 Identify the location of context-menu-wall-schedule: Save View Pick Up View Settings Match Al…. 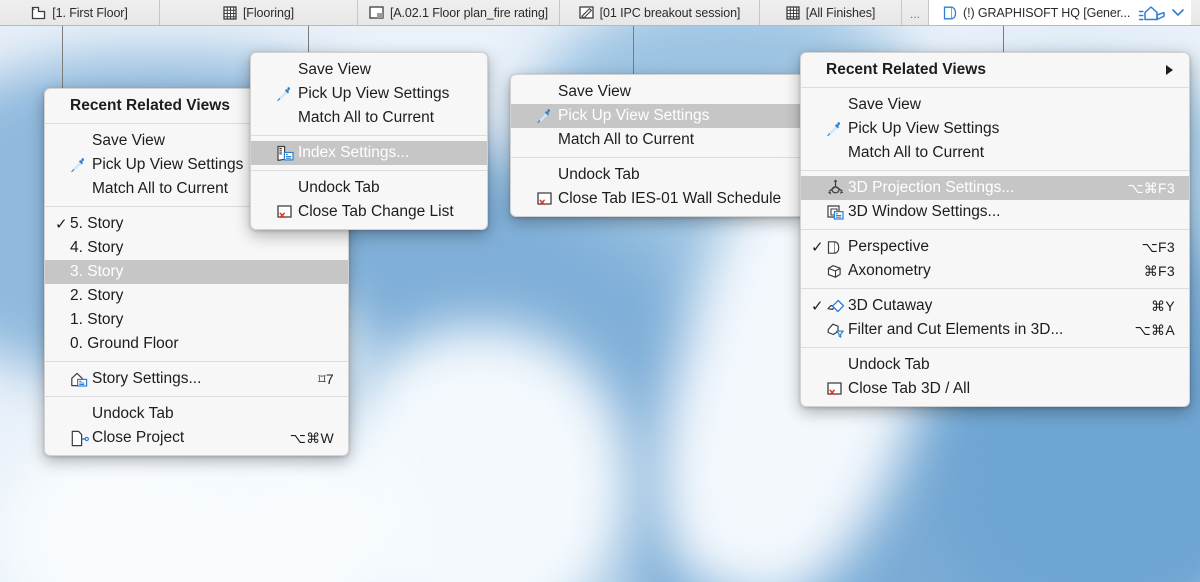
(658, 145).